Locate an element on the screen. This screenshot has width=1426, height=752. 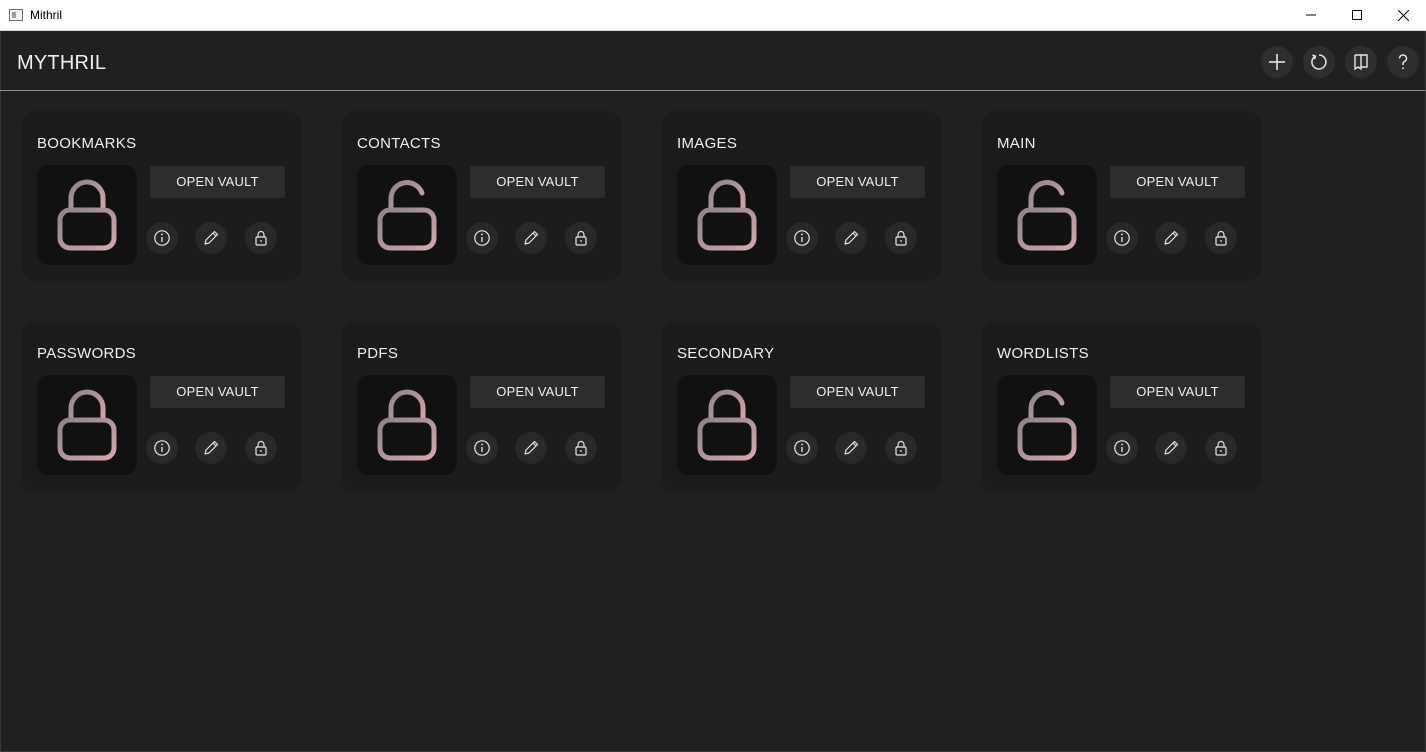
maximize-icon is located at coordinates (1357, 15).